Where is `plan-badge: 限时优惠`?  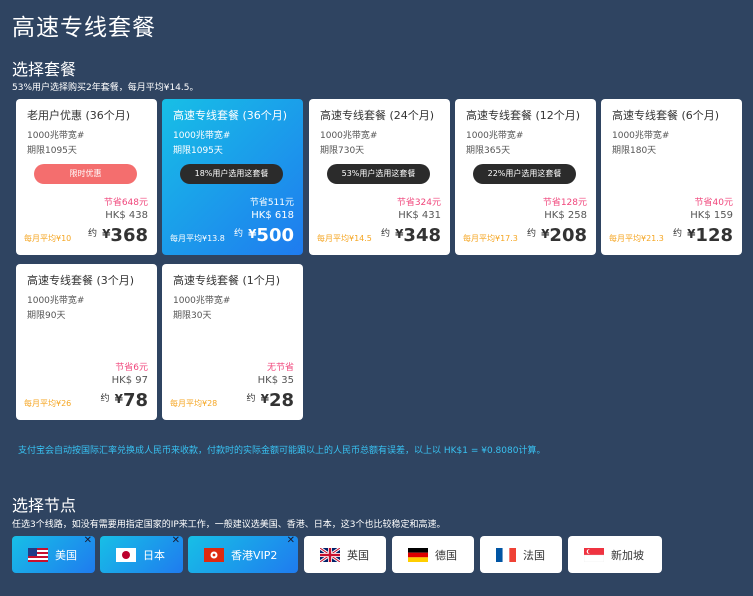 plan-badge: 限时优惠 is located at coordinates (85, 174).